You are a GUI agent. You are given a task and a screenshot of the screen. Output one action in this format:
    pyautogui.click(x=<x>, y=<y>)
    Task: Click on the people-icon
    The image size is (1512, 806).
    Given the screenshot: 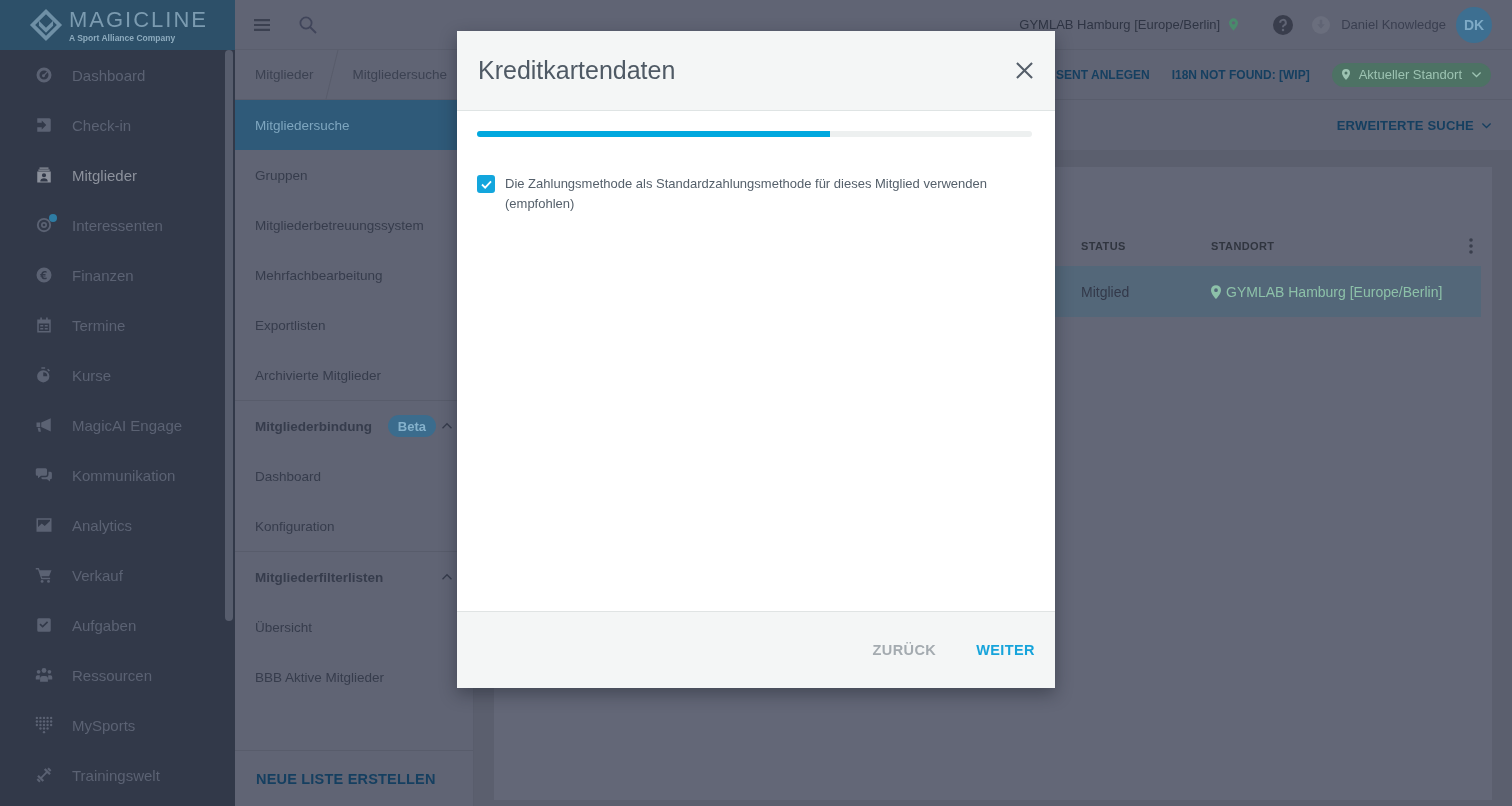 What is the action you would take?
    pyautogui.click(x=44, y=675)
    